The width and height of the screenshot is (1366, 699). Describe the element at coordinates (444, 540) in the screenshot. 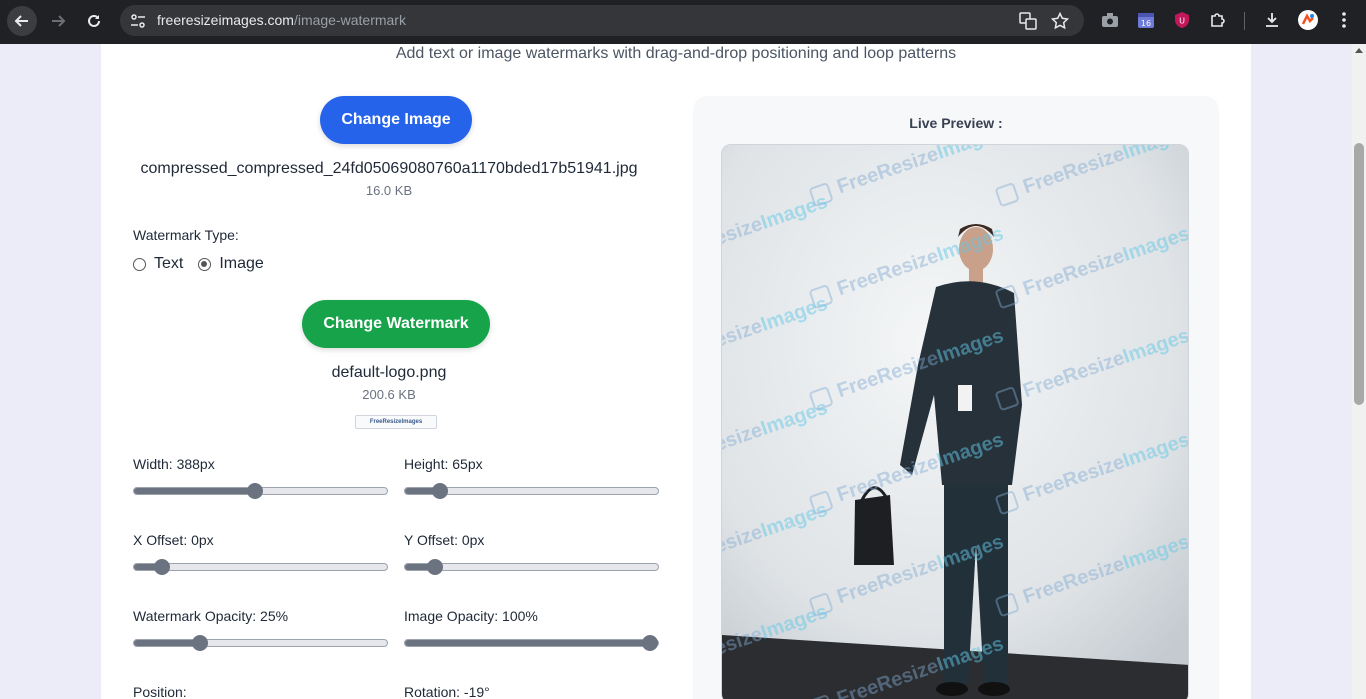

I see `y-offset-label: Y Offset: 0px` at that location.